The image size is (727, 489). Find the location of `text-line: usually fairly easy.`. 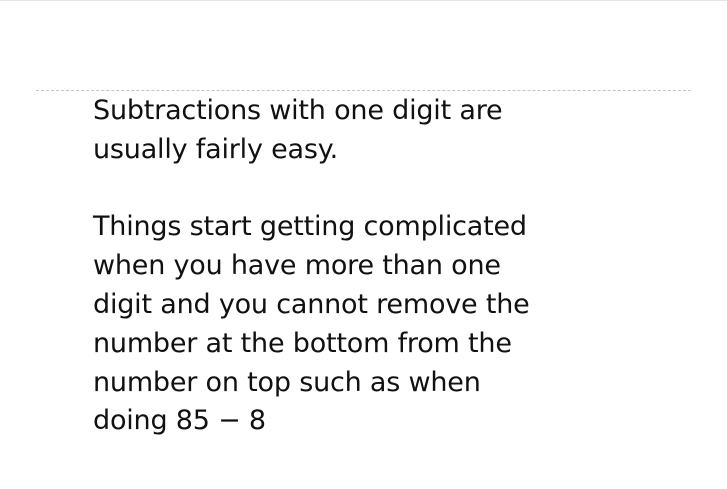

text-line: usually fairly easy. is located at coordinates (216, 149).